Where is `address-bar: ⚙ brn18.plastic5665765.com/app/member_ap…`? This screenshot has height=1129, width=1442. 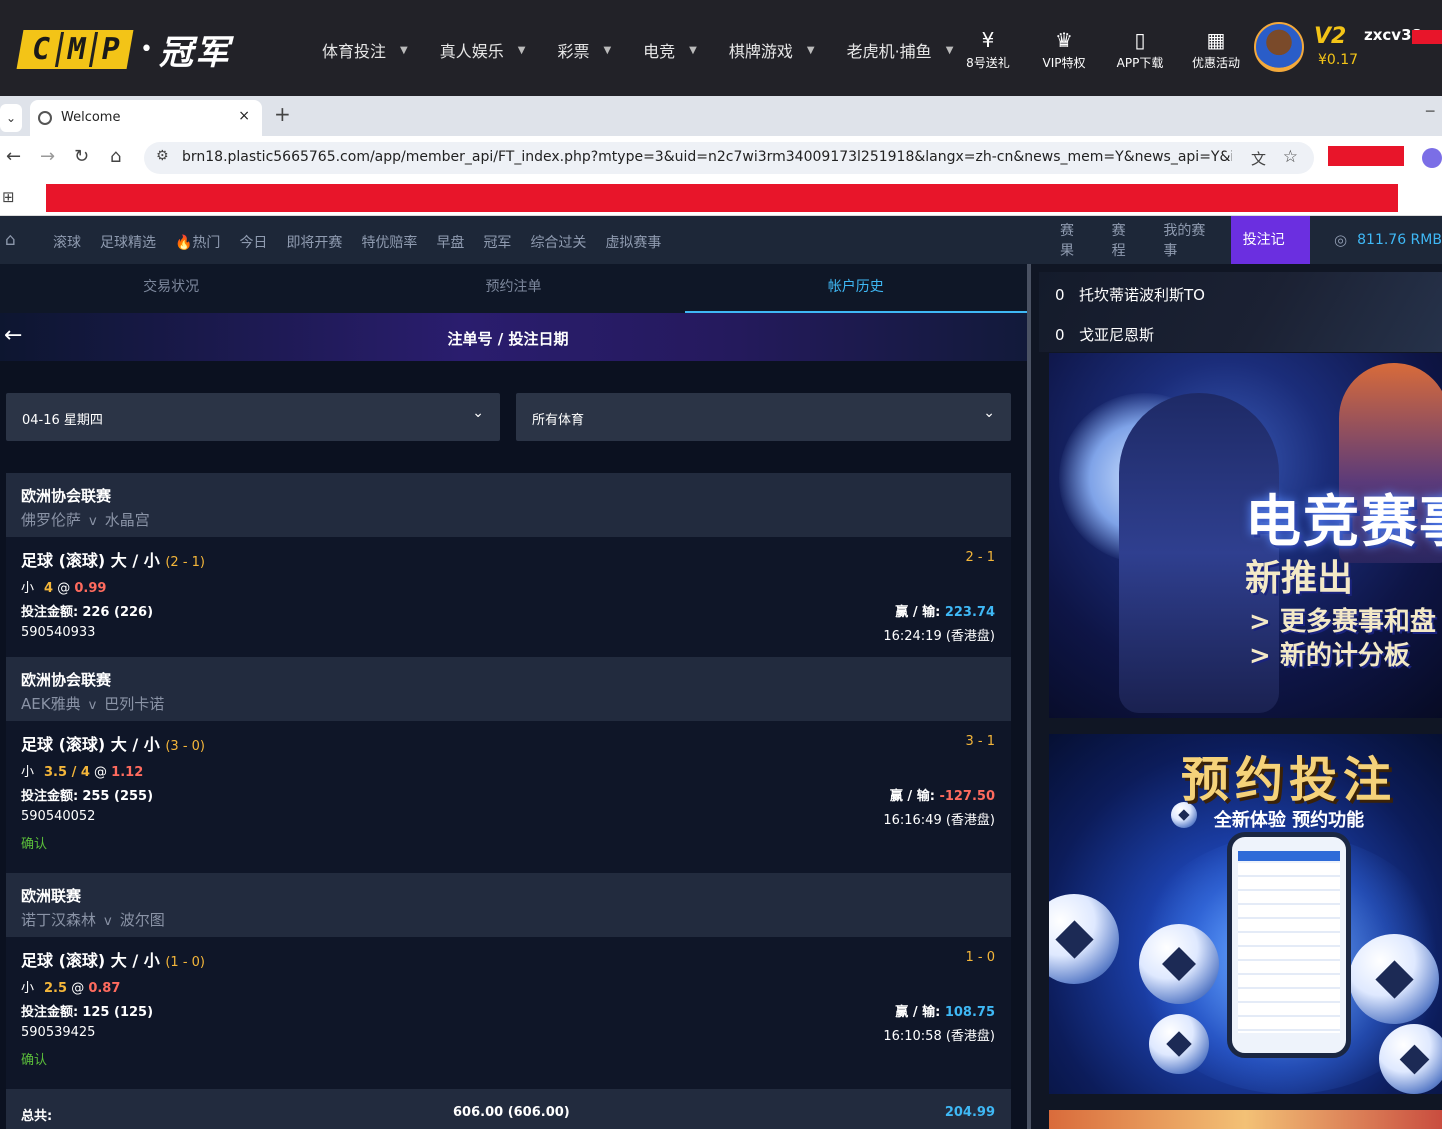 address-bar: ⚙ brn18.plastic5665765.com/app/member_ap… is located at coordinates (729, 158).